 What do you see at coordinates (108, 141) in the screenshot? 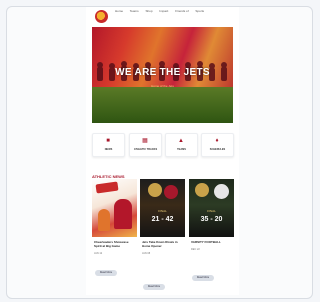
I see `newspaper-icon: ■` at bounding box center [108, 141].